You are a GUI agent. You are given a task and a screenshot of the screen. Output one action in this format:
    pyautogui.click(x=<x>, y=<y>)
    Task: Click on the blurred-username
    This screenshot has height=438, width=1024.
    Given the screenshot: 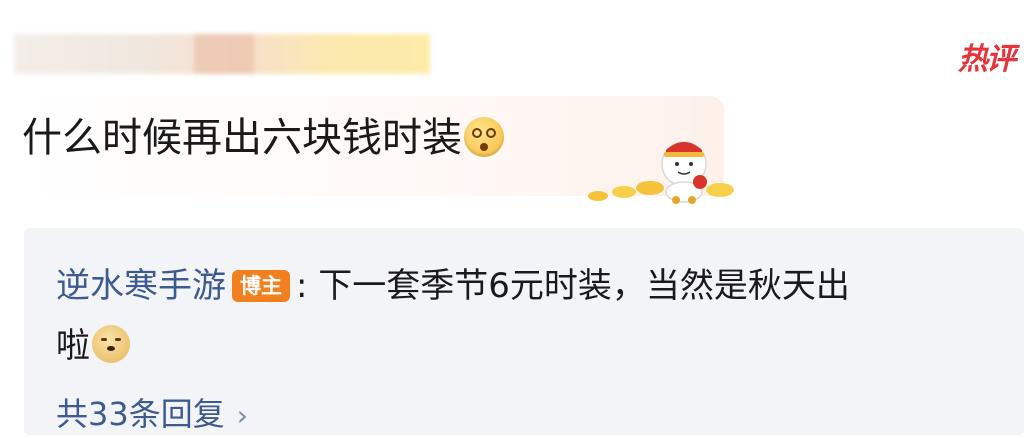 What is the action you would take?
    pyautogui.click(x=222, y=54)
    